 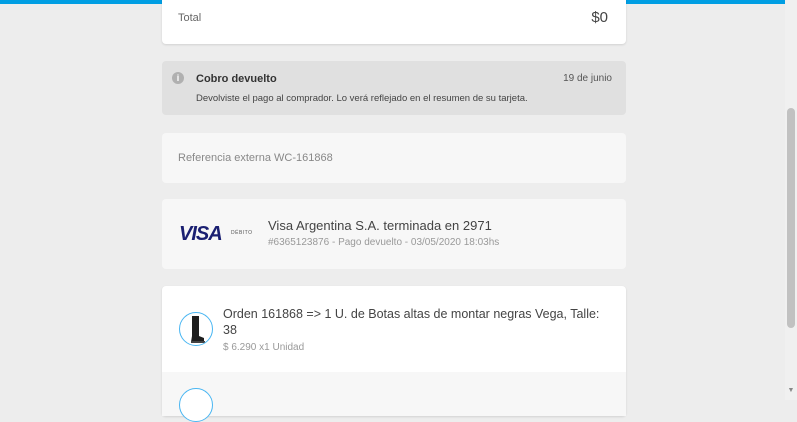 What do you see at coordinates (791, 218) in the screenshot?
I see `scrollbar-thumb` at bounding box center [791, 218].